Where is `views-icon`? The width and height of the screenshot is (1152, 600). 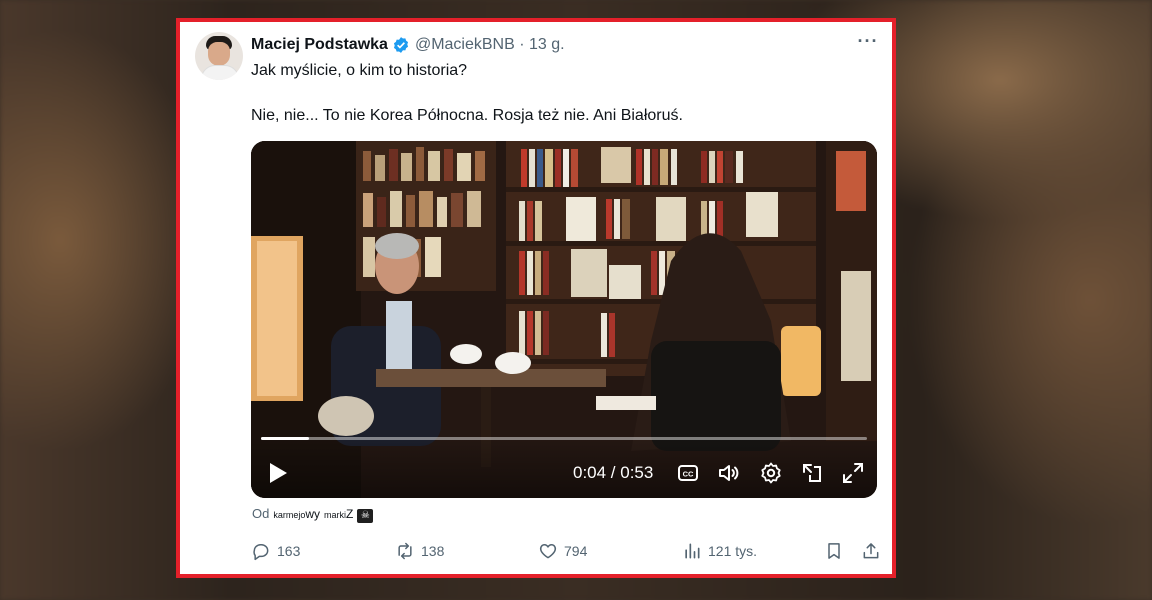 views-icon is located at coordinates (692, 551).